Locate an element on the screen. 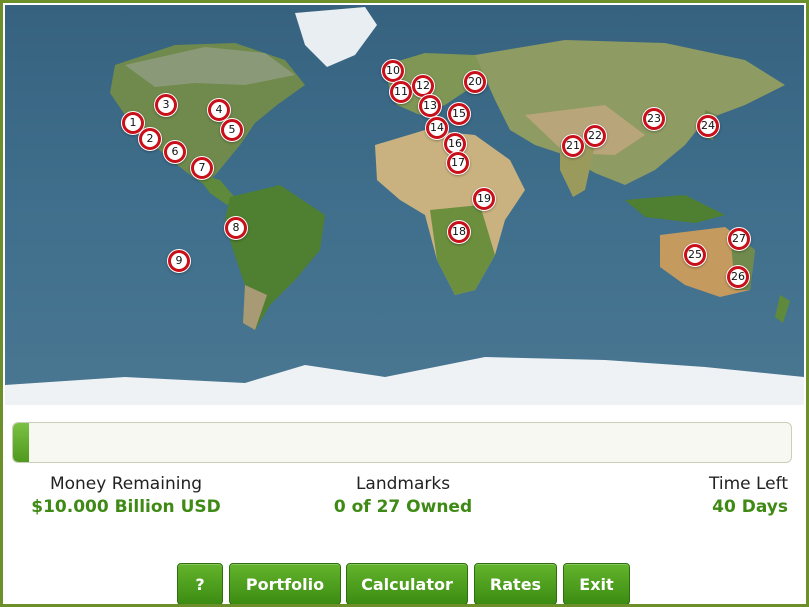 Image resolution: width=809 pixels, height=607 pixels. time-label: Time Left is located at coordinates (748, 484).